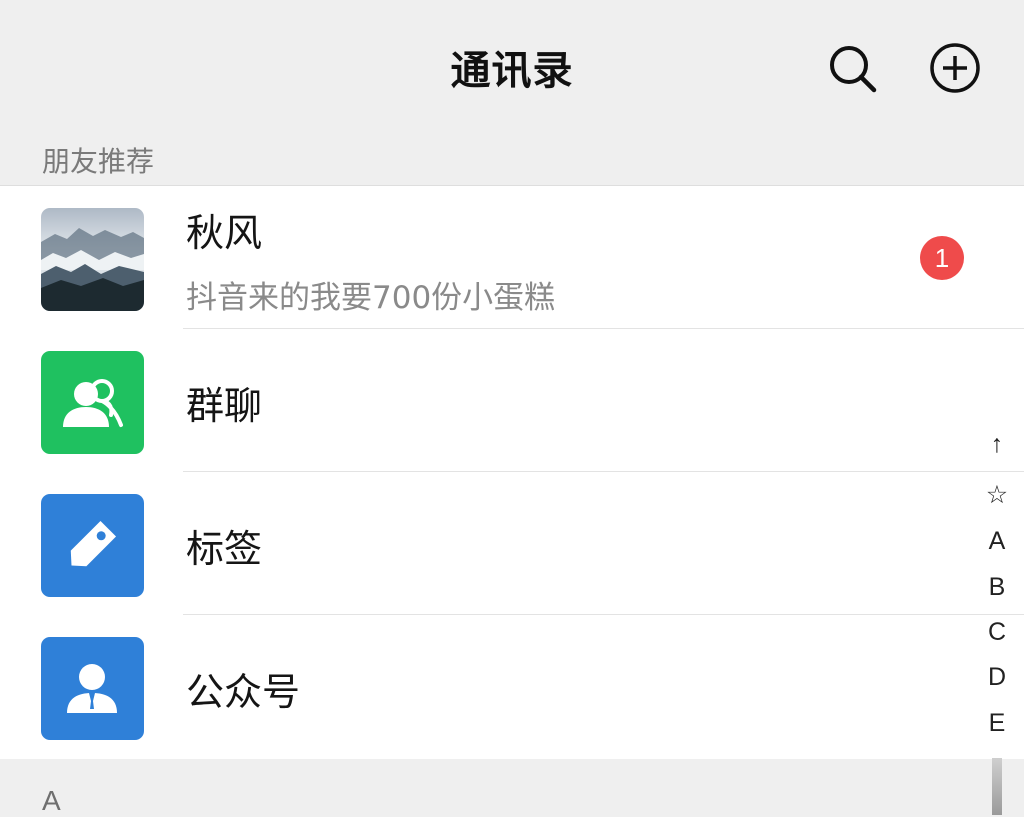 This screenshot has height=817, width=1024. Describe the element at coordinates (243, 692) in the screenshot. I see `official-accounts-label: 公众号` at that location.